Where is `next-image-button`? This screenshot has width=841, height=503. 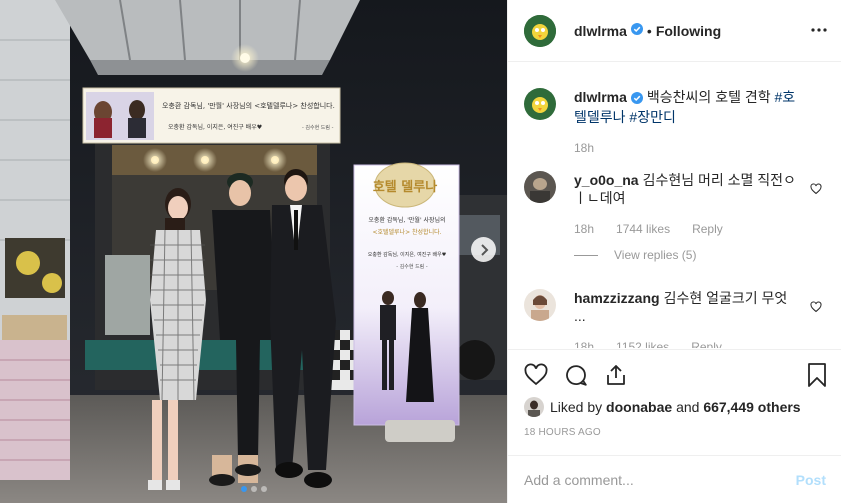
next-image-button is located at coordinates (483, 249).